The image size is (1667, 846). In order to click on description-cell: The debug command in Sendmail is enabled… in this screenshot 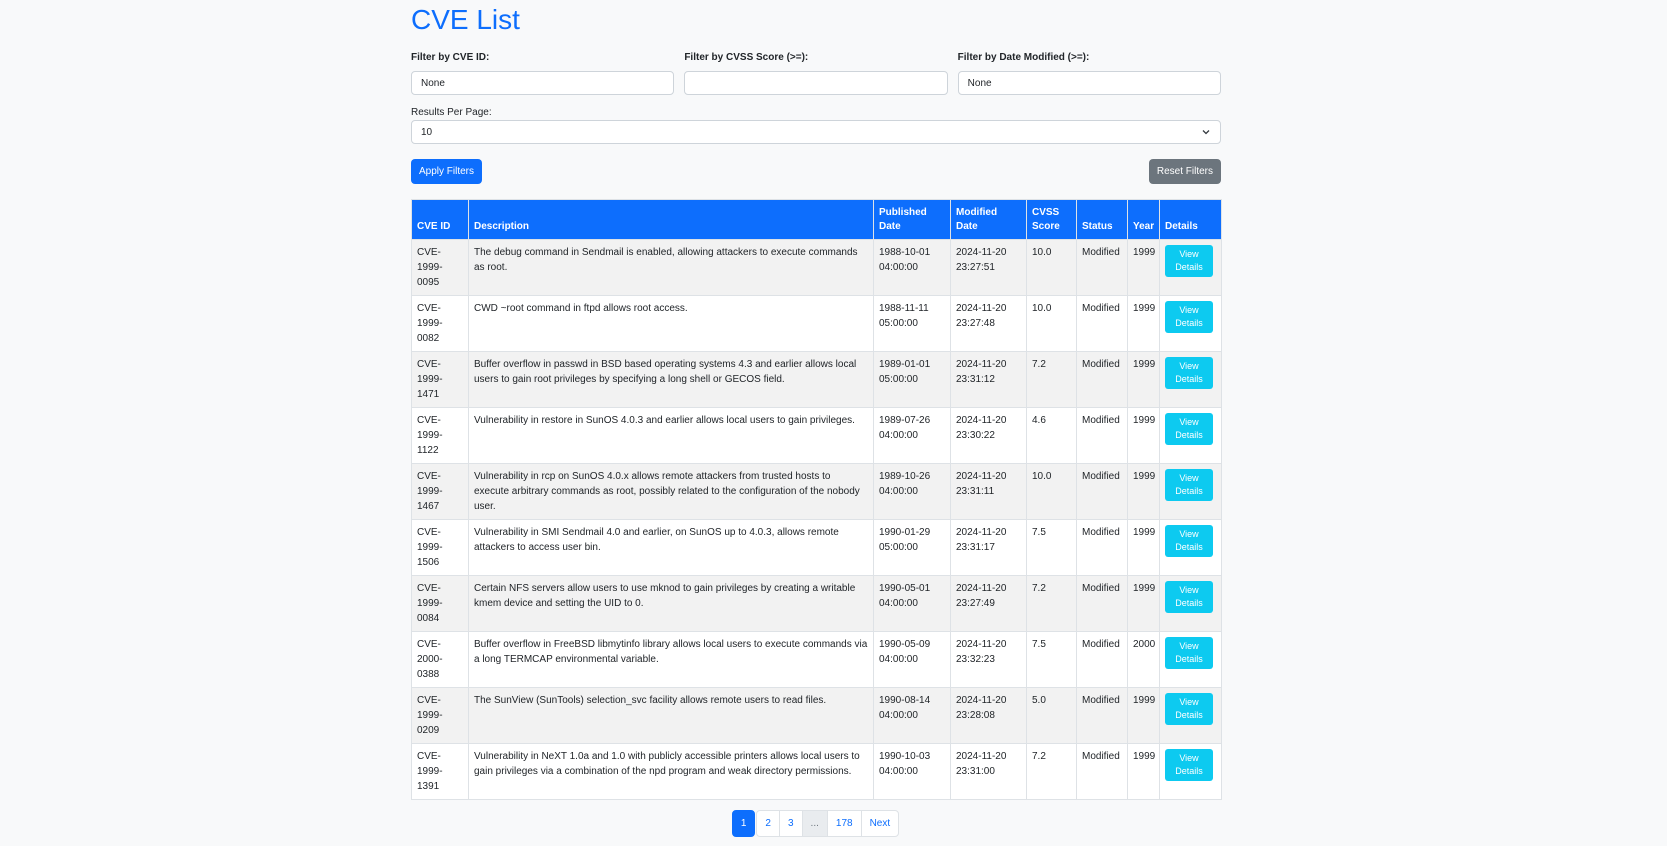, I will do `click(671, 267)`.